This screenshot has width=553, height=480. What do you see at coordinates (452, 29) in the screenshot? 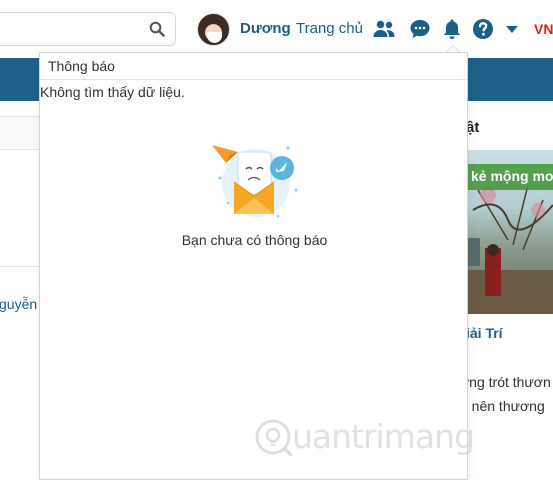
I see `bell-icon` at bounding box center [452, 29].